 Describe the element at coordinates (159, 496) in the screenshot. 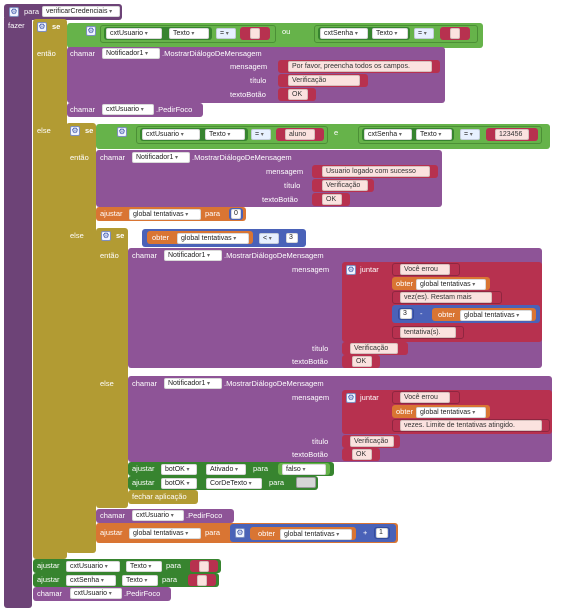

I see `close-application-label: fechar aplicação` at that location.